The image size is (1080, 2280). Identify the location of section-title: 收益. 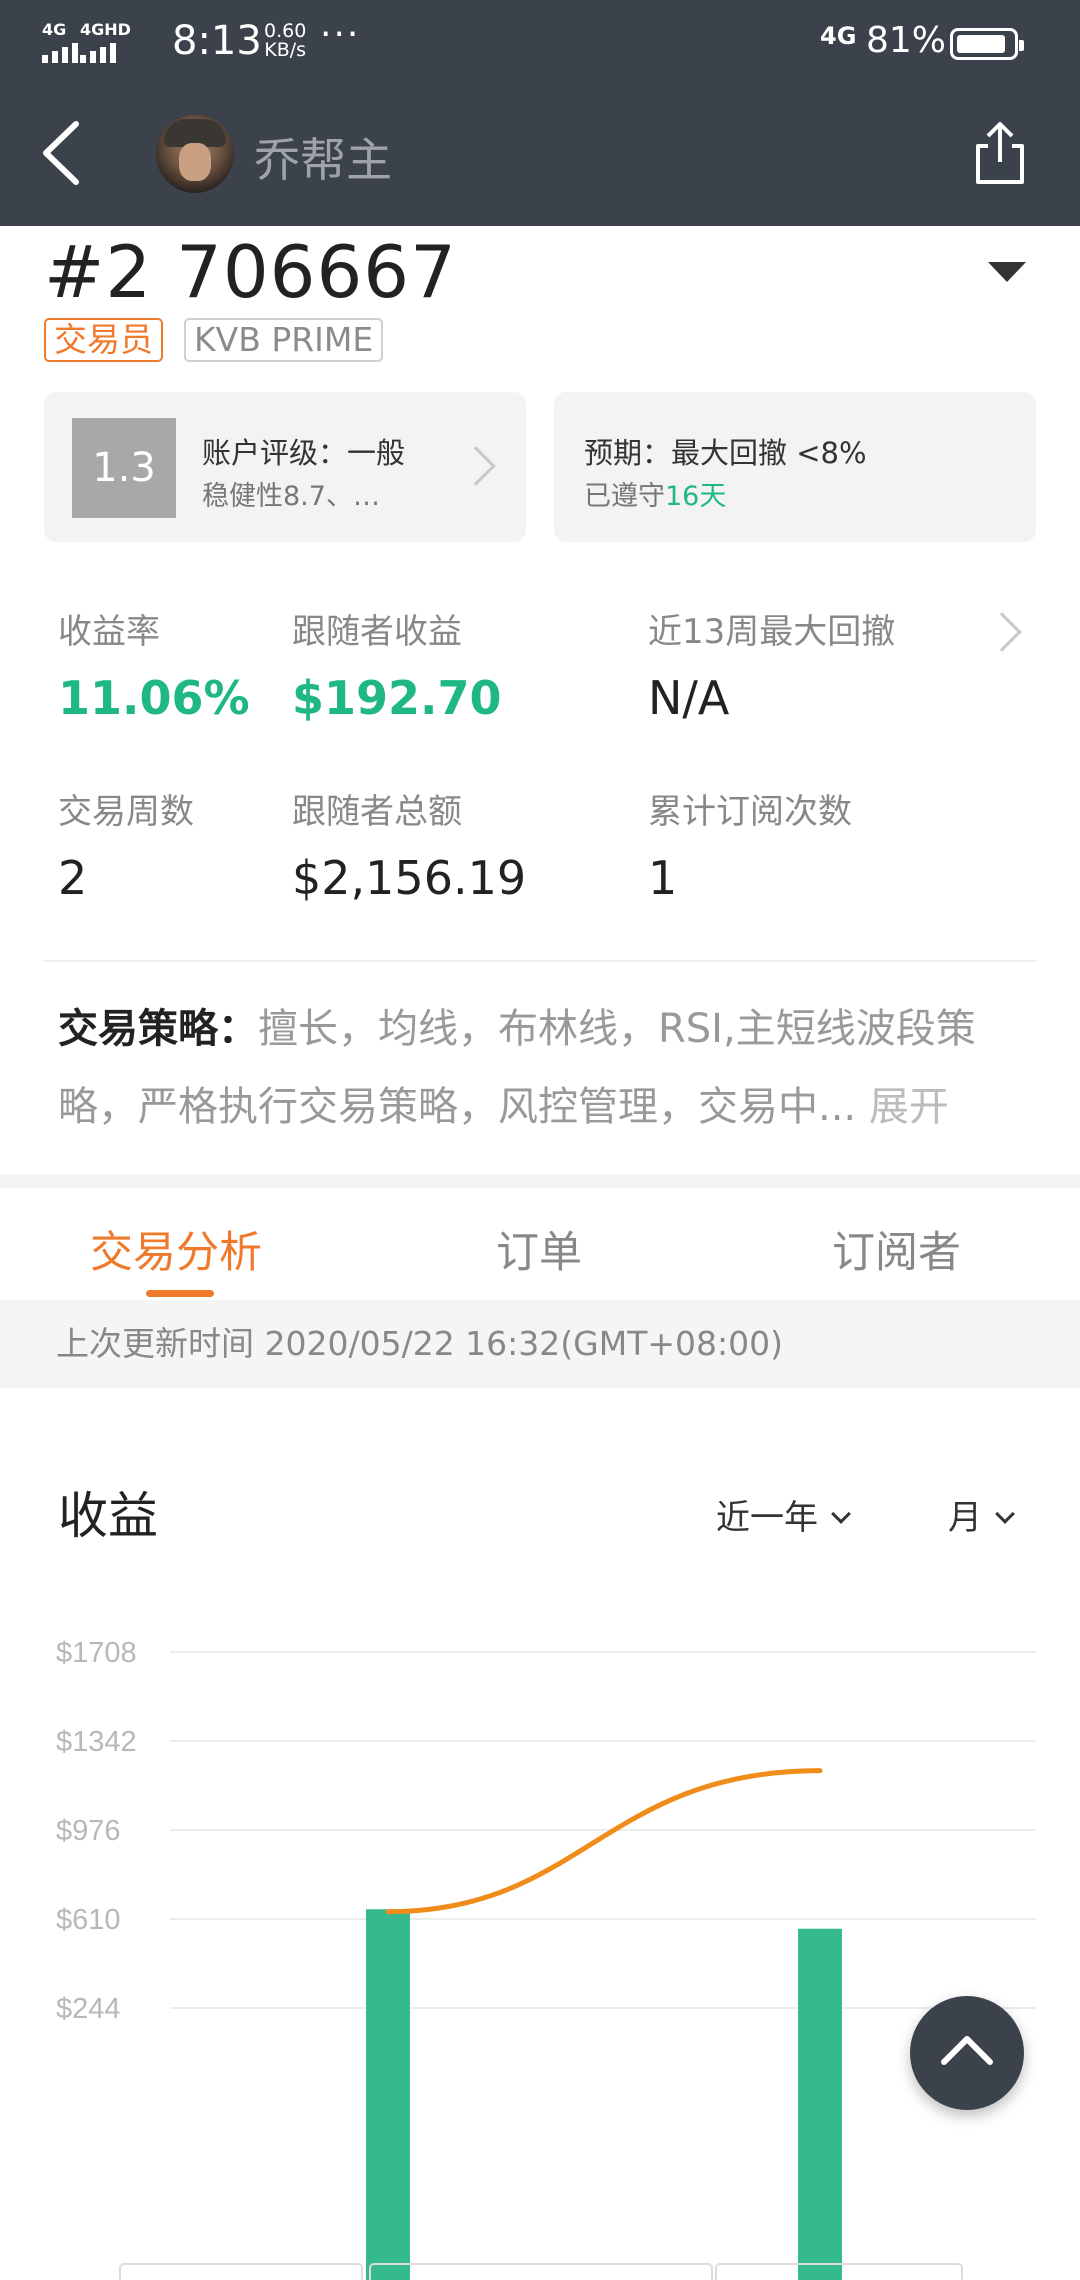
(108, 1516).